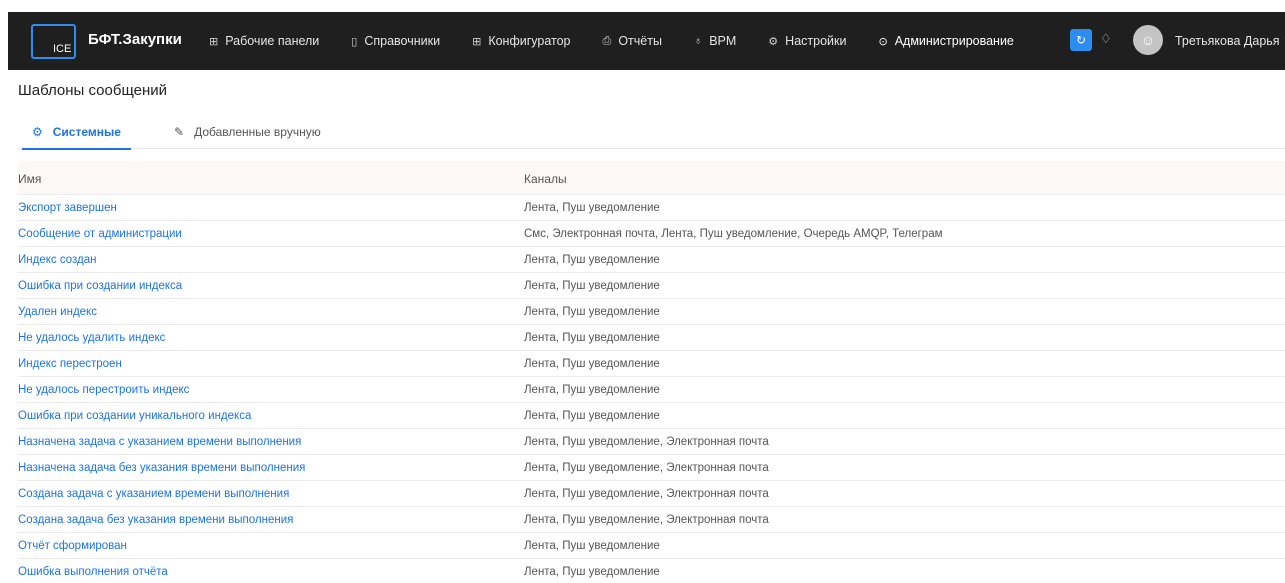 The width and height of the screenshot is (1285, 583). Describe the element at coordinates (62, 49) in the screenshot. I see `logo-text: ICE` at that location.